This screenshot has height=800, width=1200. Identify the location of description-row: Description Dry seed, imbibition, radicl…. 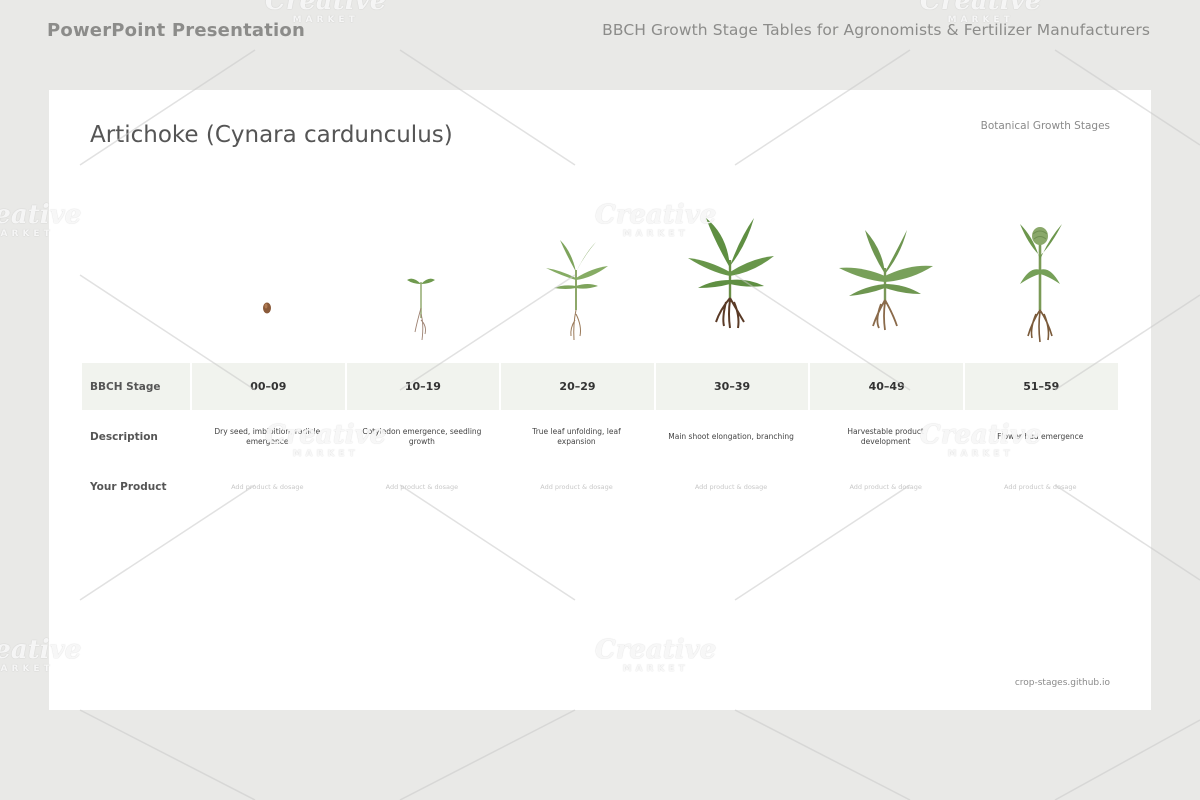
(600, 437).